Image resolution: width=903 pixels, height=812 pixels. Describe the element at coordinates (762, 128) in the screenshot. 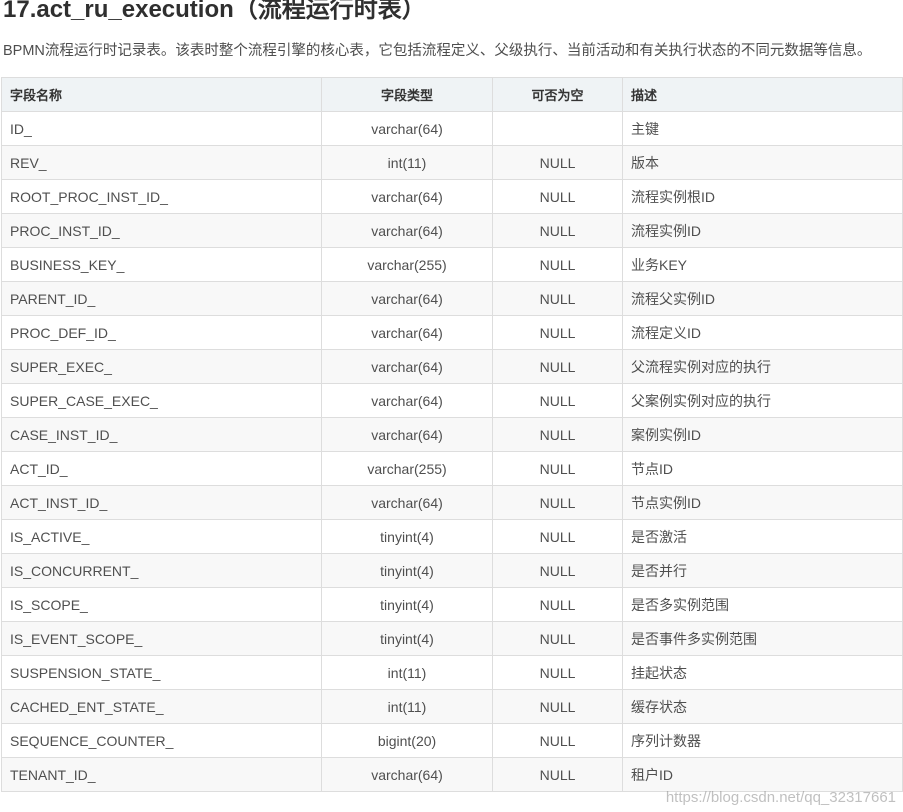

I see `cell-description: 主键` at that location.